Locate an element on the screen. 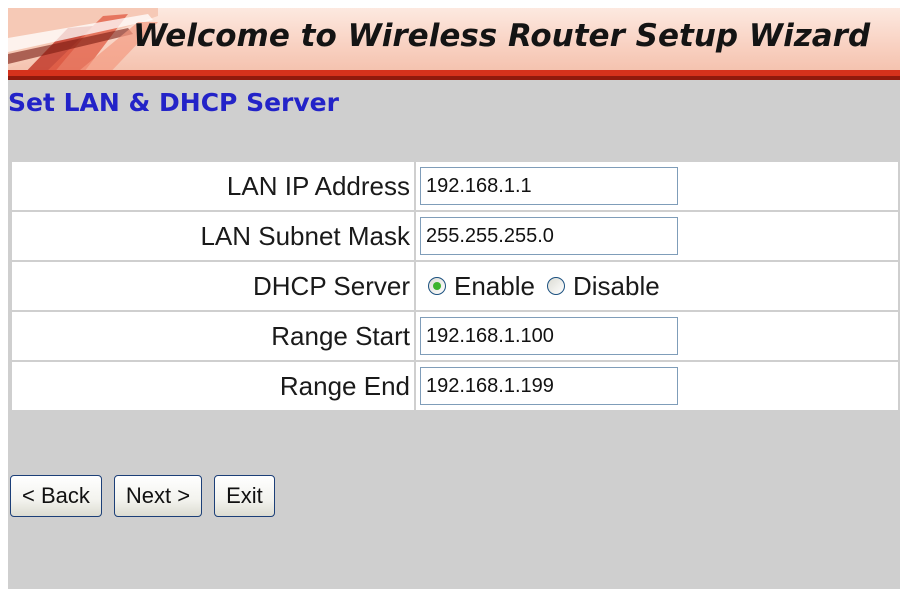 Image resolution: width=900 pixels, height=589 pixels. lan-ip-label: LAN IP Address is located at coordinates (213, 186).